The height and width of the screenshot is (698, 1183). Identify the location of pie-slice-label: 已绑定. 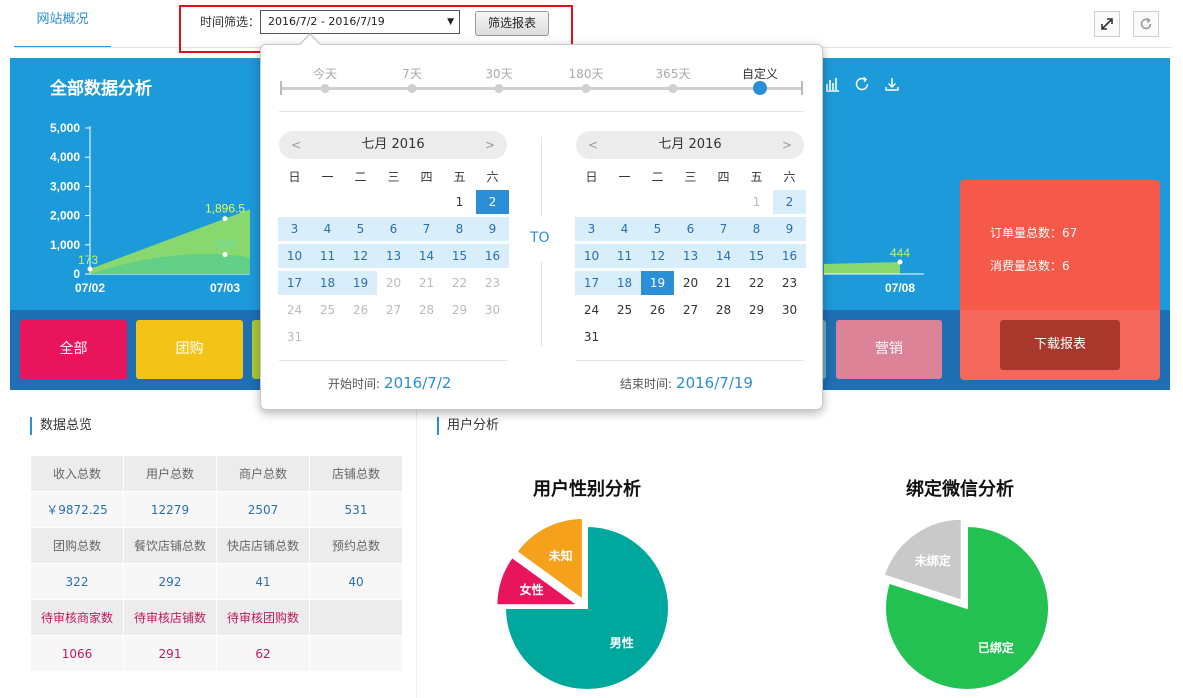
(996, 647).